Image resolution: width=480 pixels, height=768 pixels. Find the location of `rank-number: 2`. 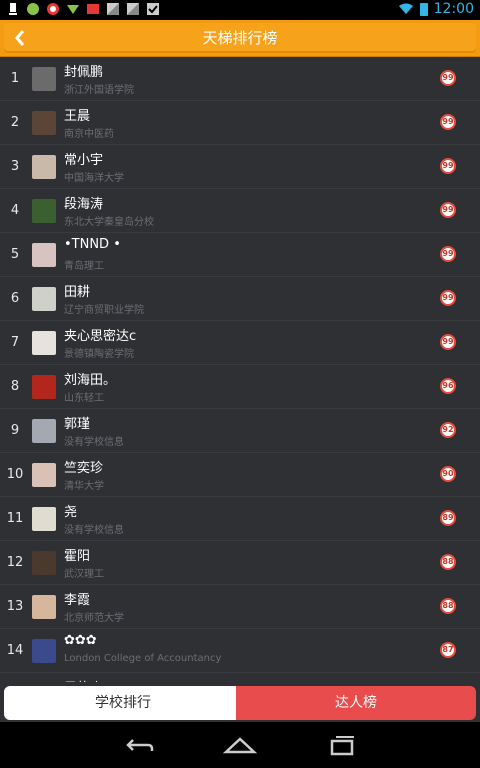

rank-number: 2 is located at coordinates (15, 122).